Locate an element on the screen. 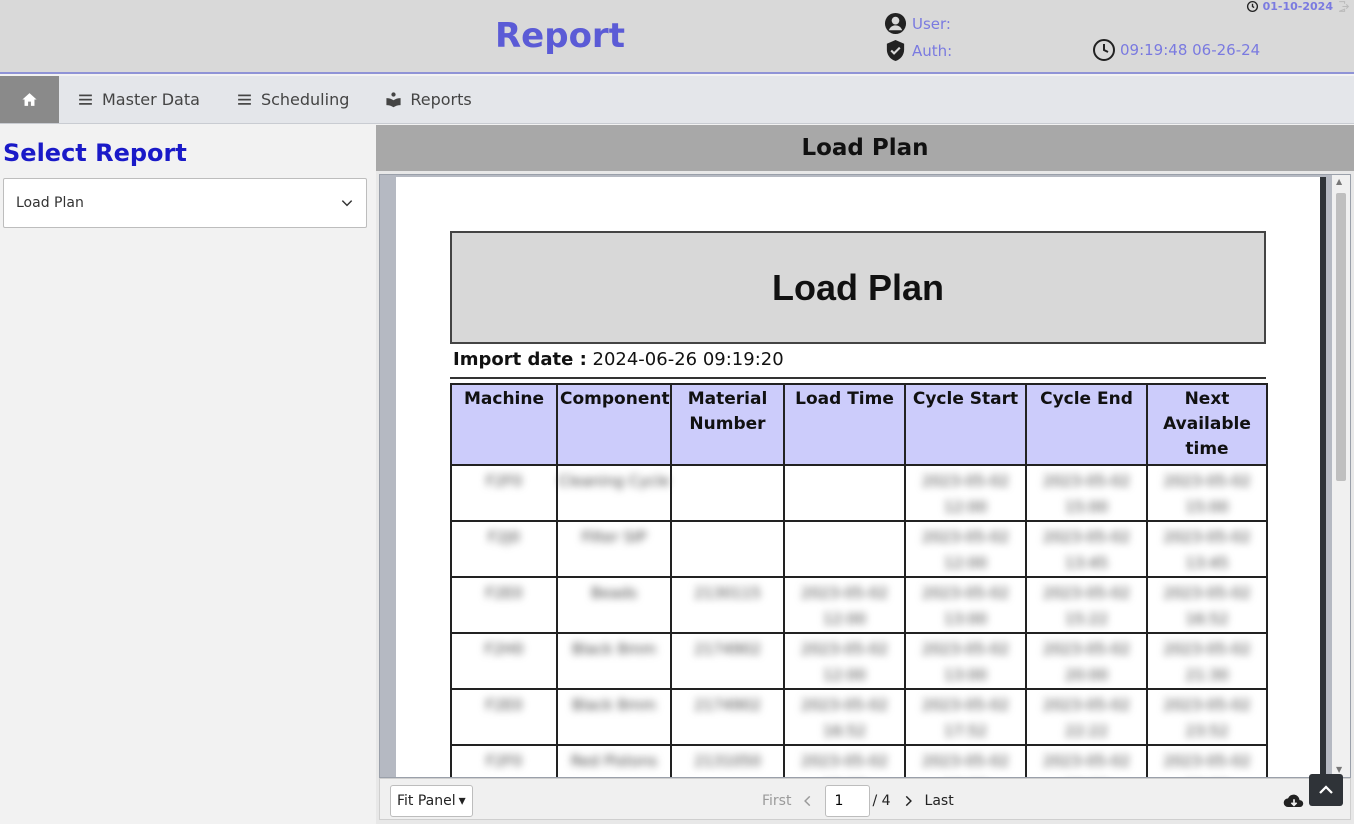 The height and width of the screenshot is (824, 1354). scroll-down-arrow: ▼ is located at coordinates (1339, 769).